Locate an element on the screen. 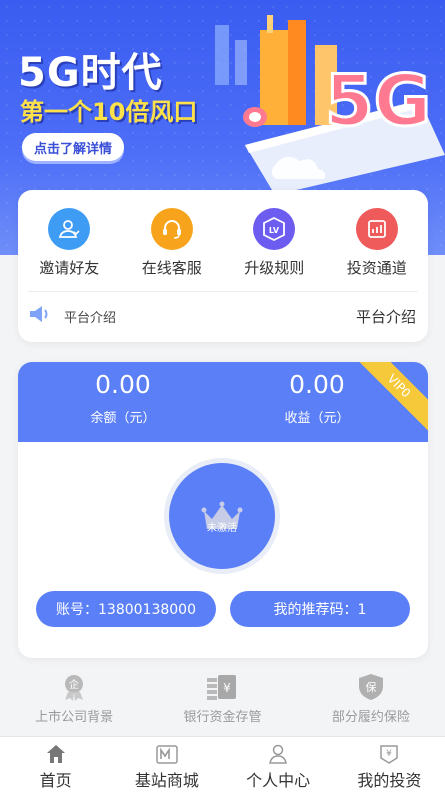 This screenshot has width=445, height=794. 5g-text-graphic: 5G is located at coordinates (378, 101).